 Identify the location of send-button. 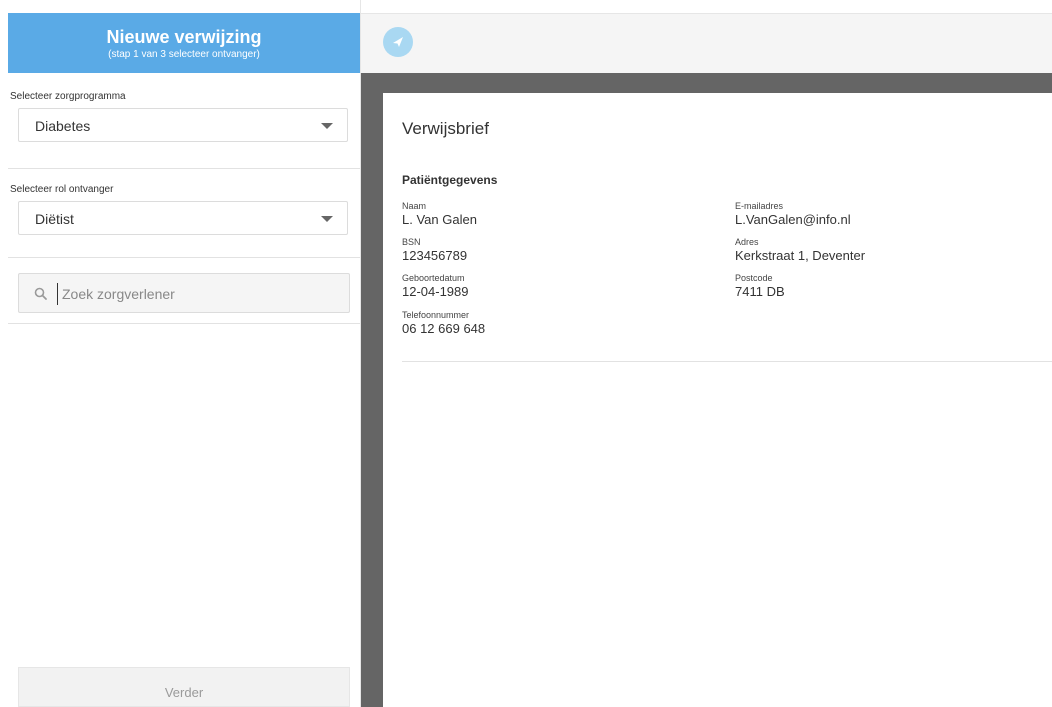
(398, 42).